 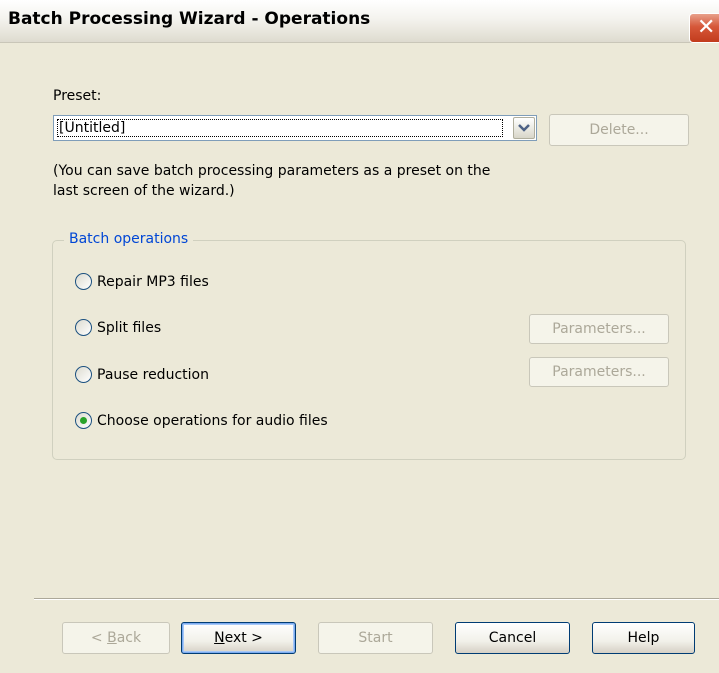 What do you see at coordinates (225, 328) in the screenshot?
I see `radio-split-files: Split files` at bounding box center [225, 328].